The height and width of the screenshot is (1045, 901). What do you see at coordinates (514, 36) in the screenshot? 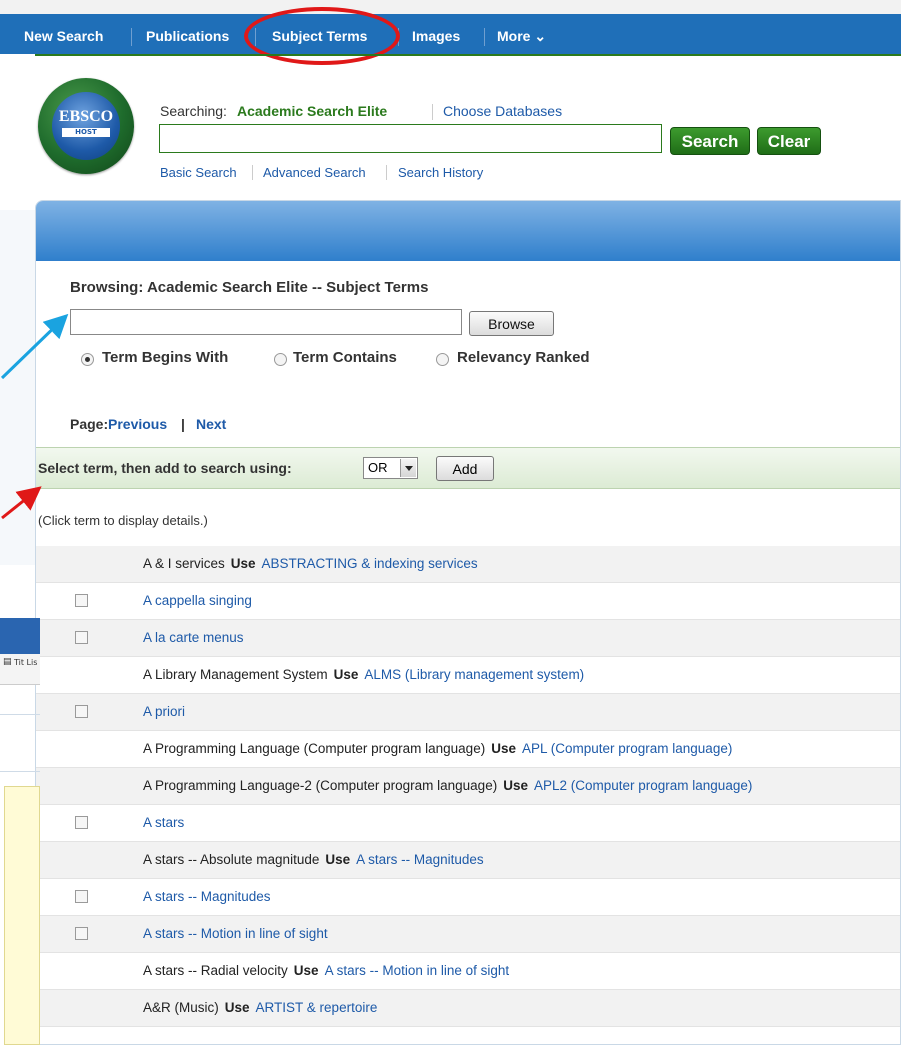
I see `nav-more-label: More` at bounding box center [514, 36].